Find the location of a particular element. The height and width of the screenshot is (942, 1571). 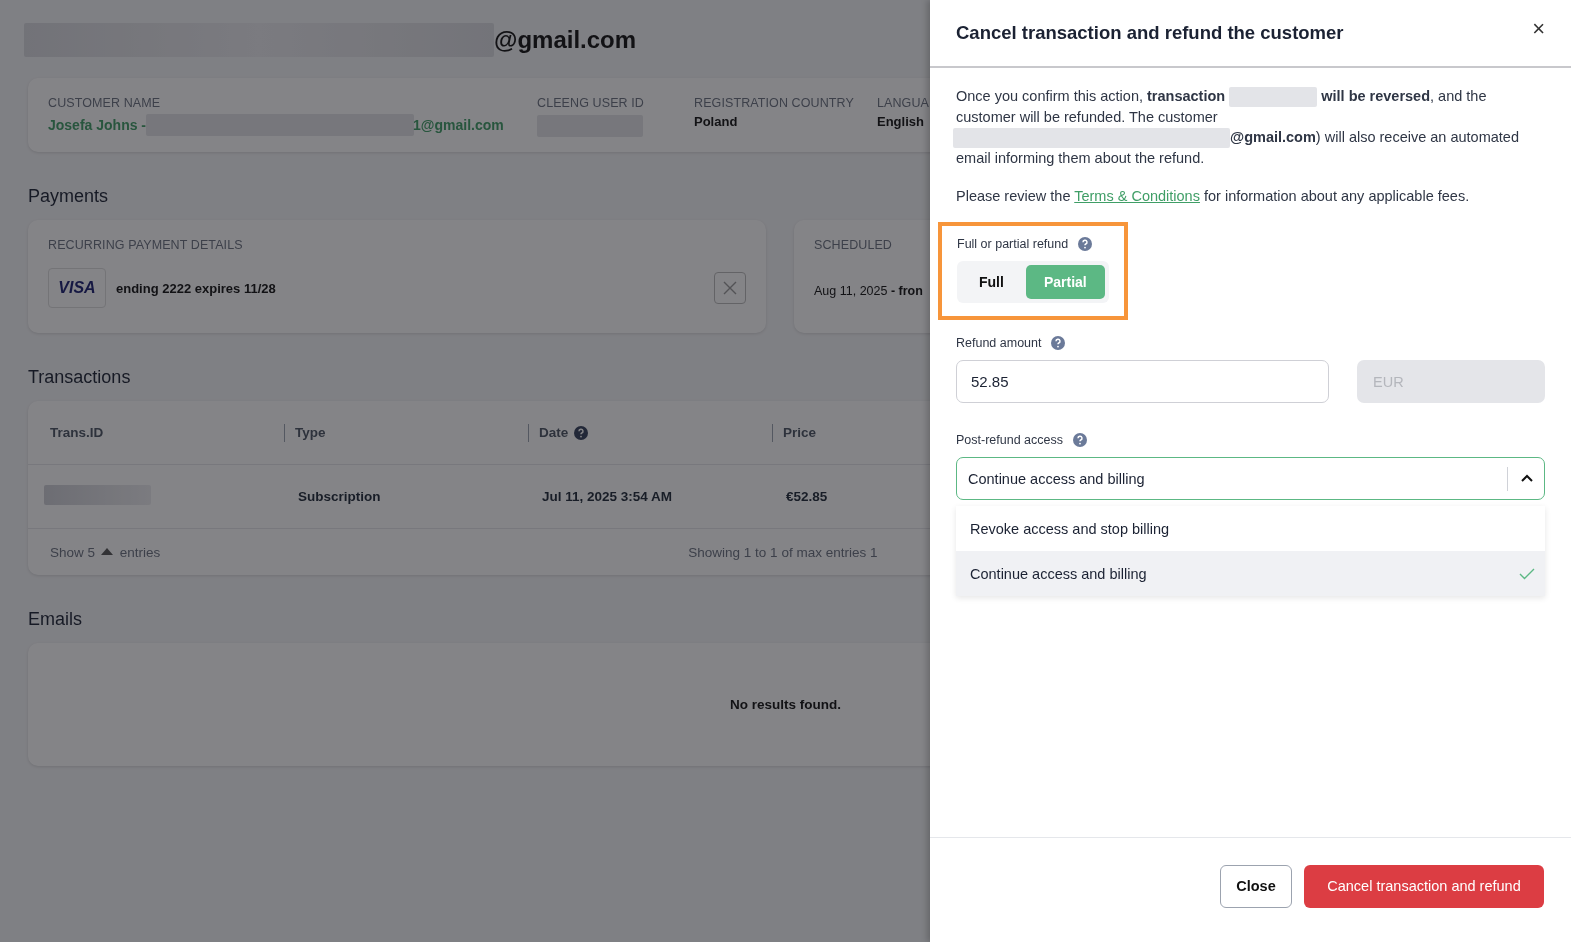

column-header: Date is located at coordinates (554, 432).